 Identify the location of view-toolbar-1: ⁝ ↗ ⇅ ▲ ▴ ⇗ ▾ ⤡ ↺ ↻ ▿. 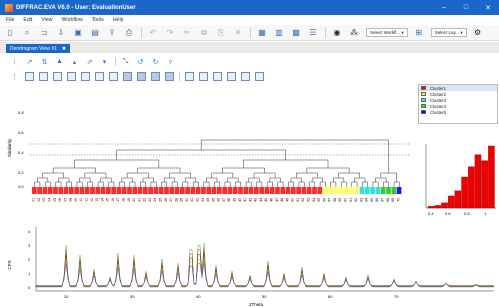
(95, 61).